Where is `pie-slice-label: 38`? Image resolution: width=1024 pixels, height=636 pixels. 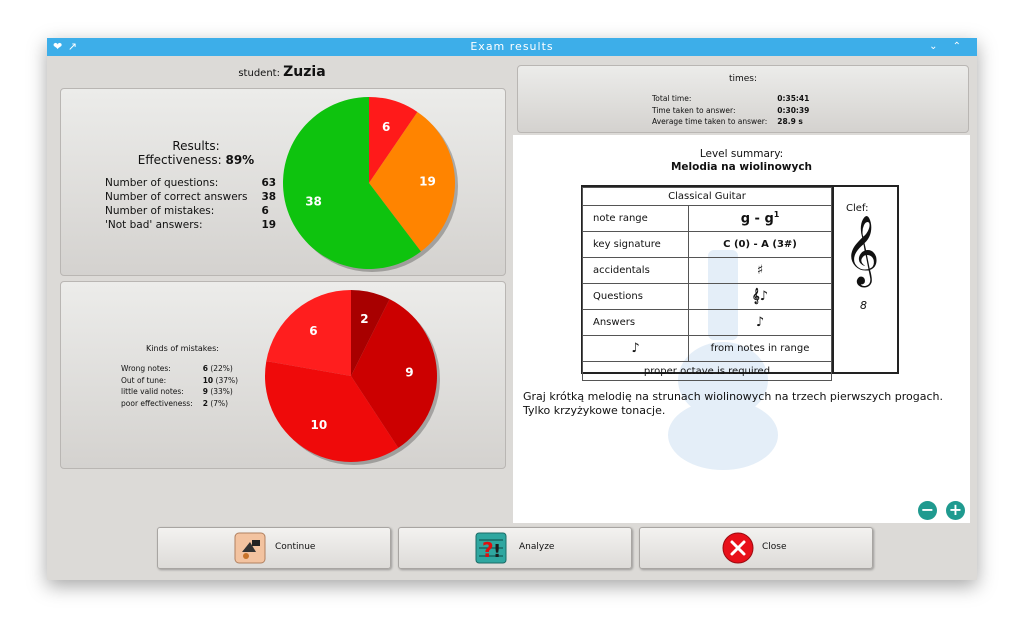
pie-slice-label: 38 is located at coordinates (313, 202).